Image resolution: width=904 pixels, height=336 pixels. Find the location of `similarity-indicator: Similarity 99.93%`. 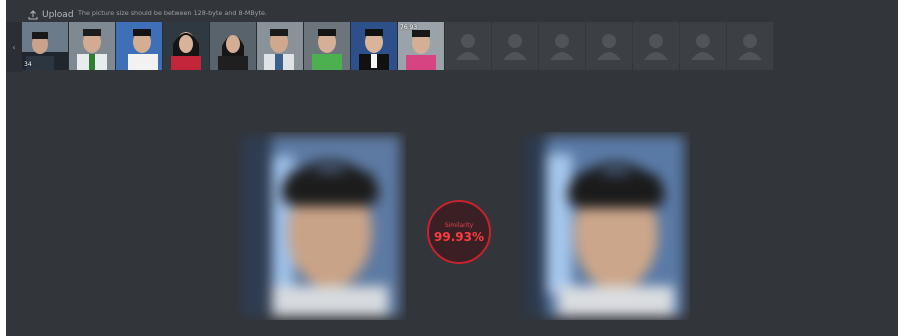

similarity-indicator: Similarity 99.93% is located at coordinates (459, 232).